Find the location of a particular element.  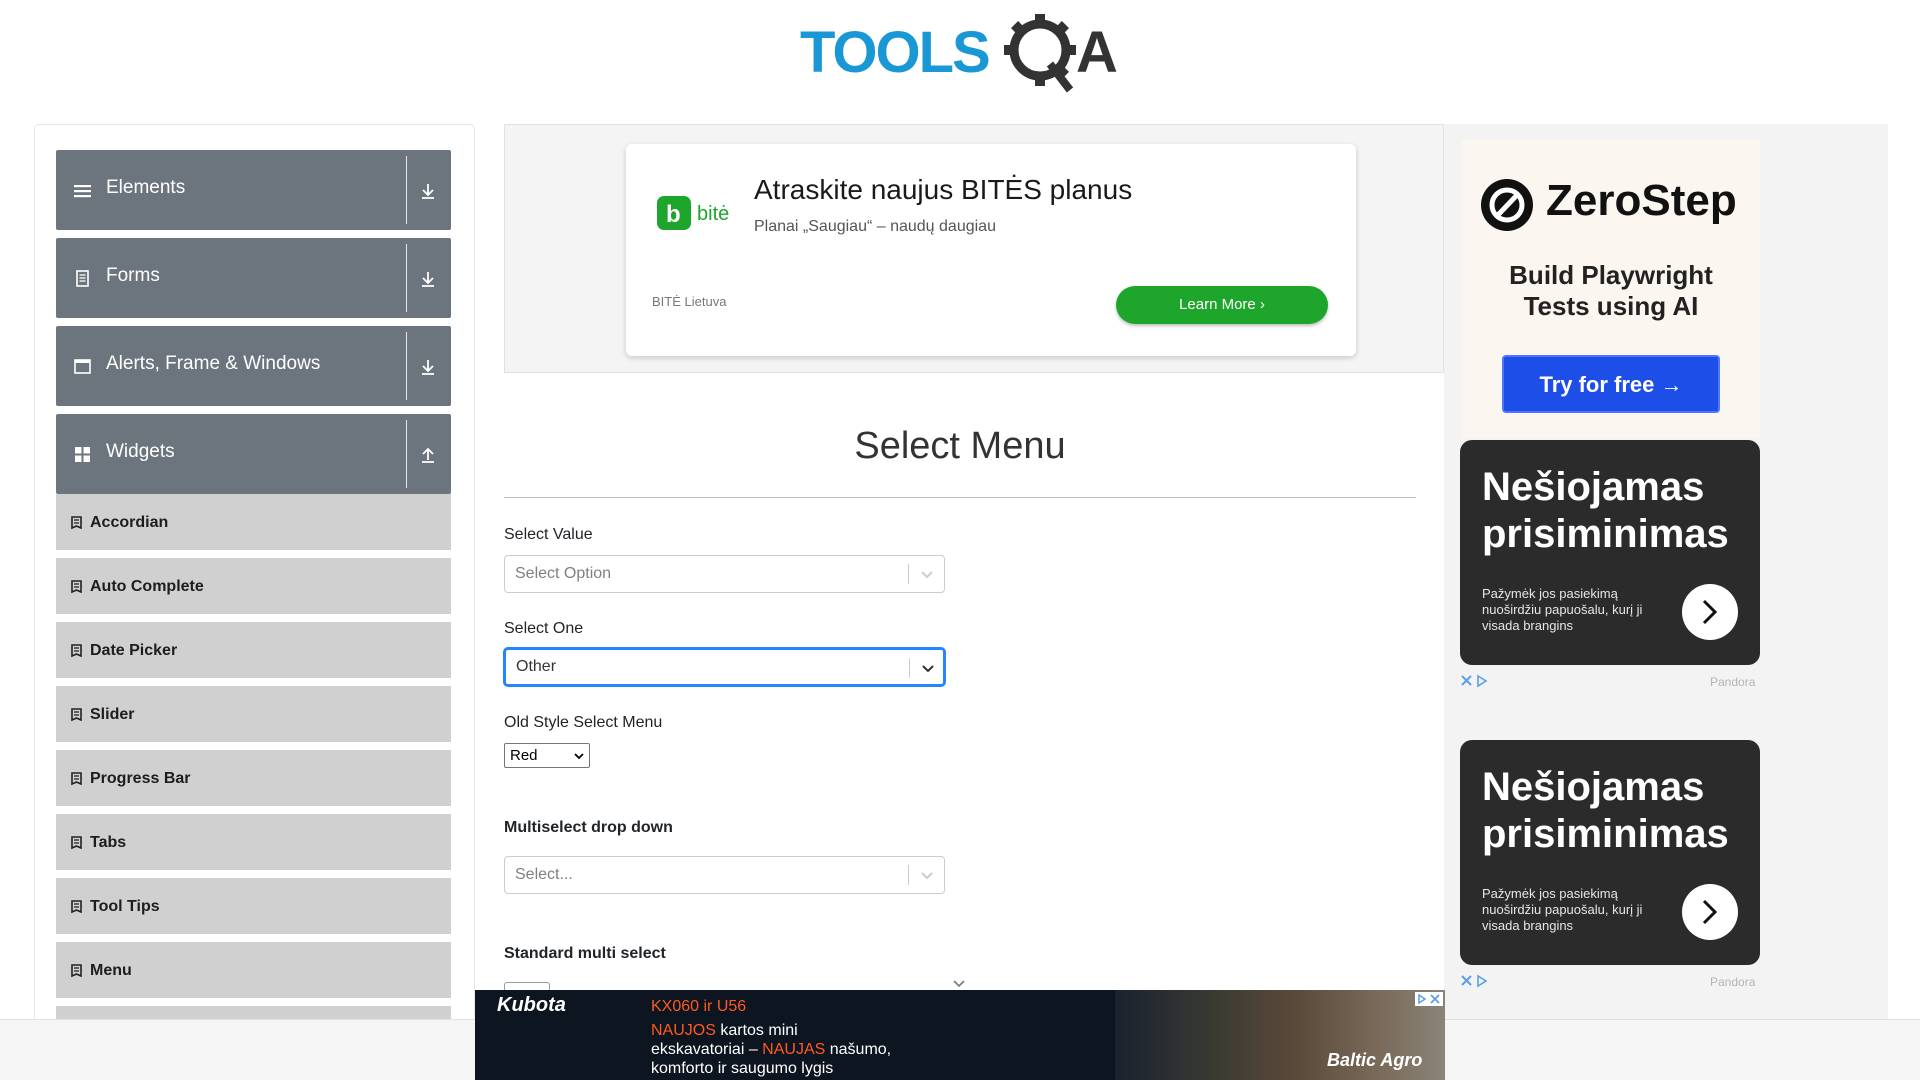

hamburger-icon is located at coordinates (82, 191).